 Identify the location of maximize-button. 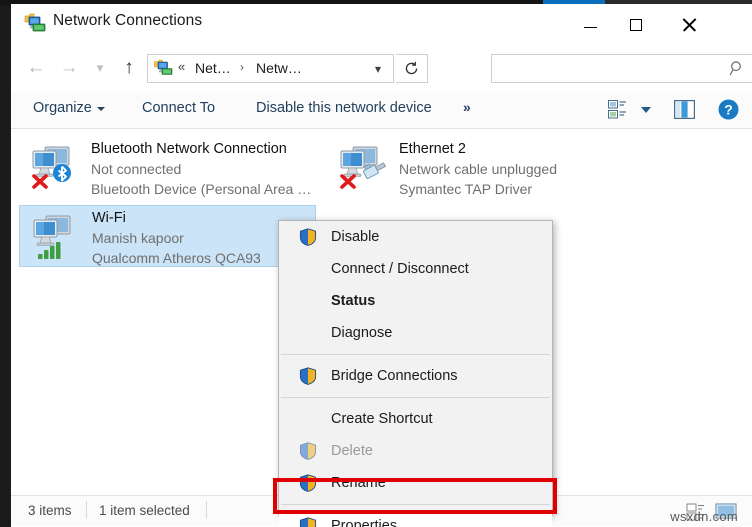
(636, 24).